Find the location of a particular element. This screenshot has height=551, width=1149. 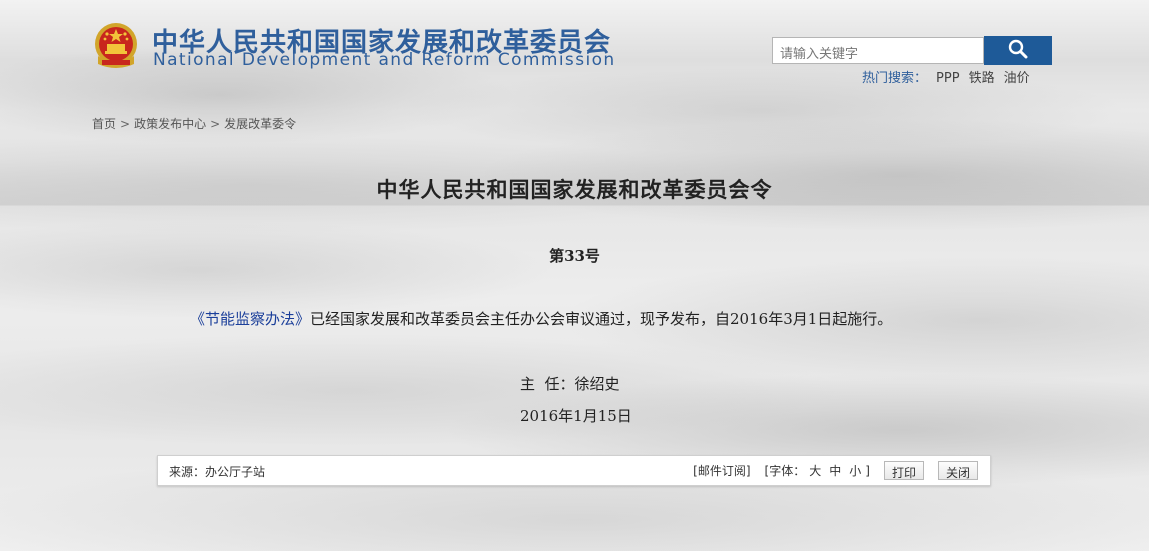

font-size-medium: 中 is located at coordinates (835, 470).